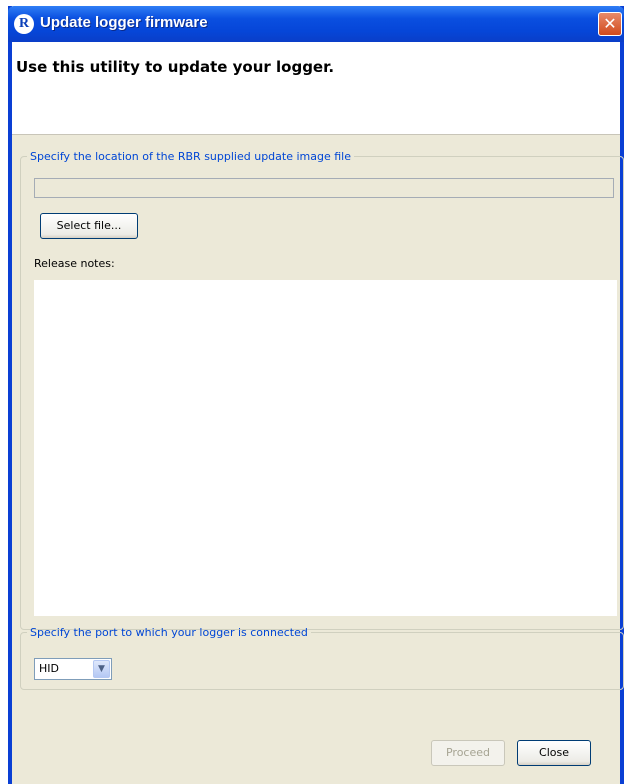 This screenshot has width=624, height=784. I want to click on instructions-text: Use this utility to update your logger., so click(175, 67).